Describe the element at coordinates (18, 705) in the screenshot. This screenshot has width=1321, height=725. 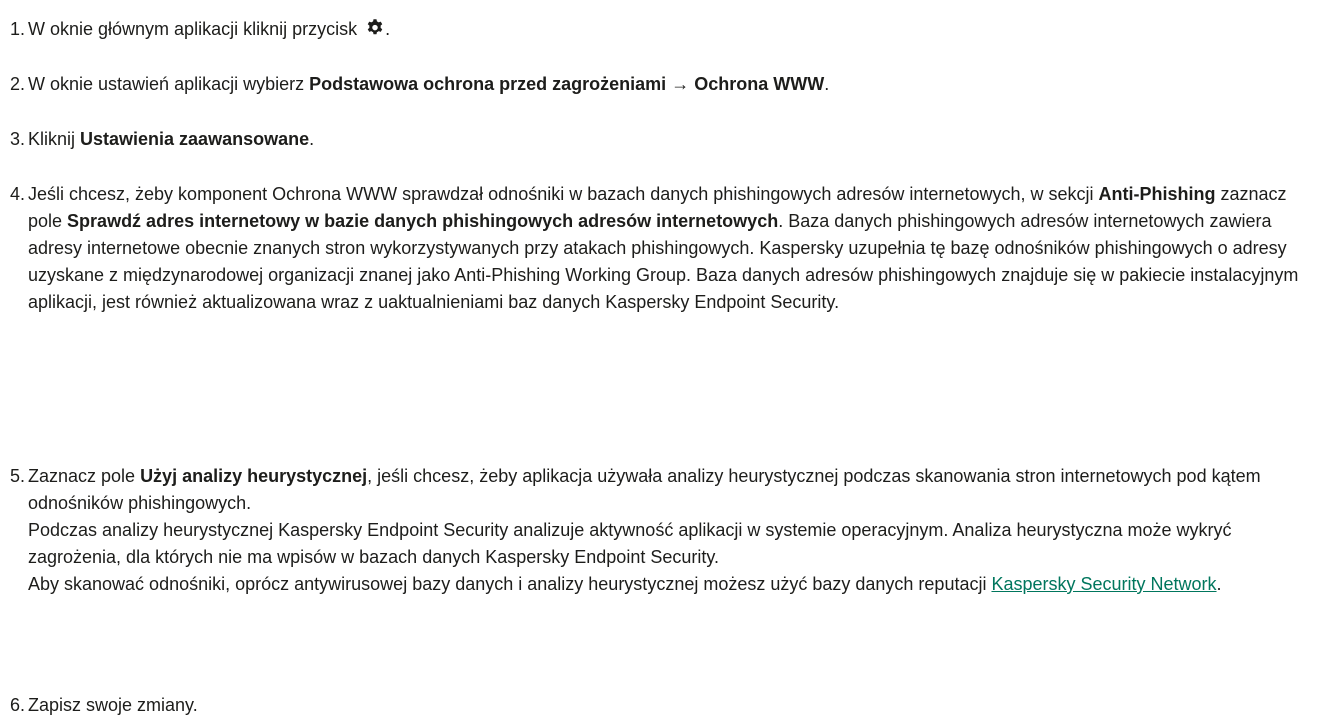
I see `step-number: 6.` at that location.